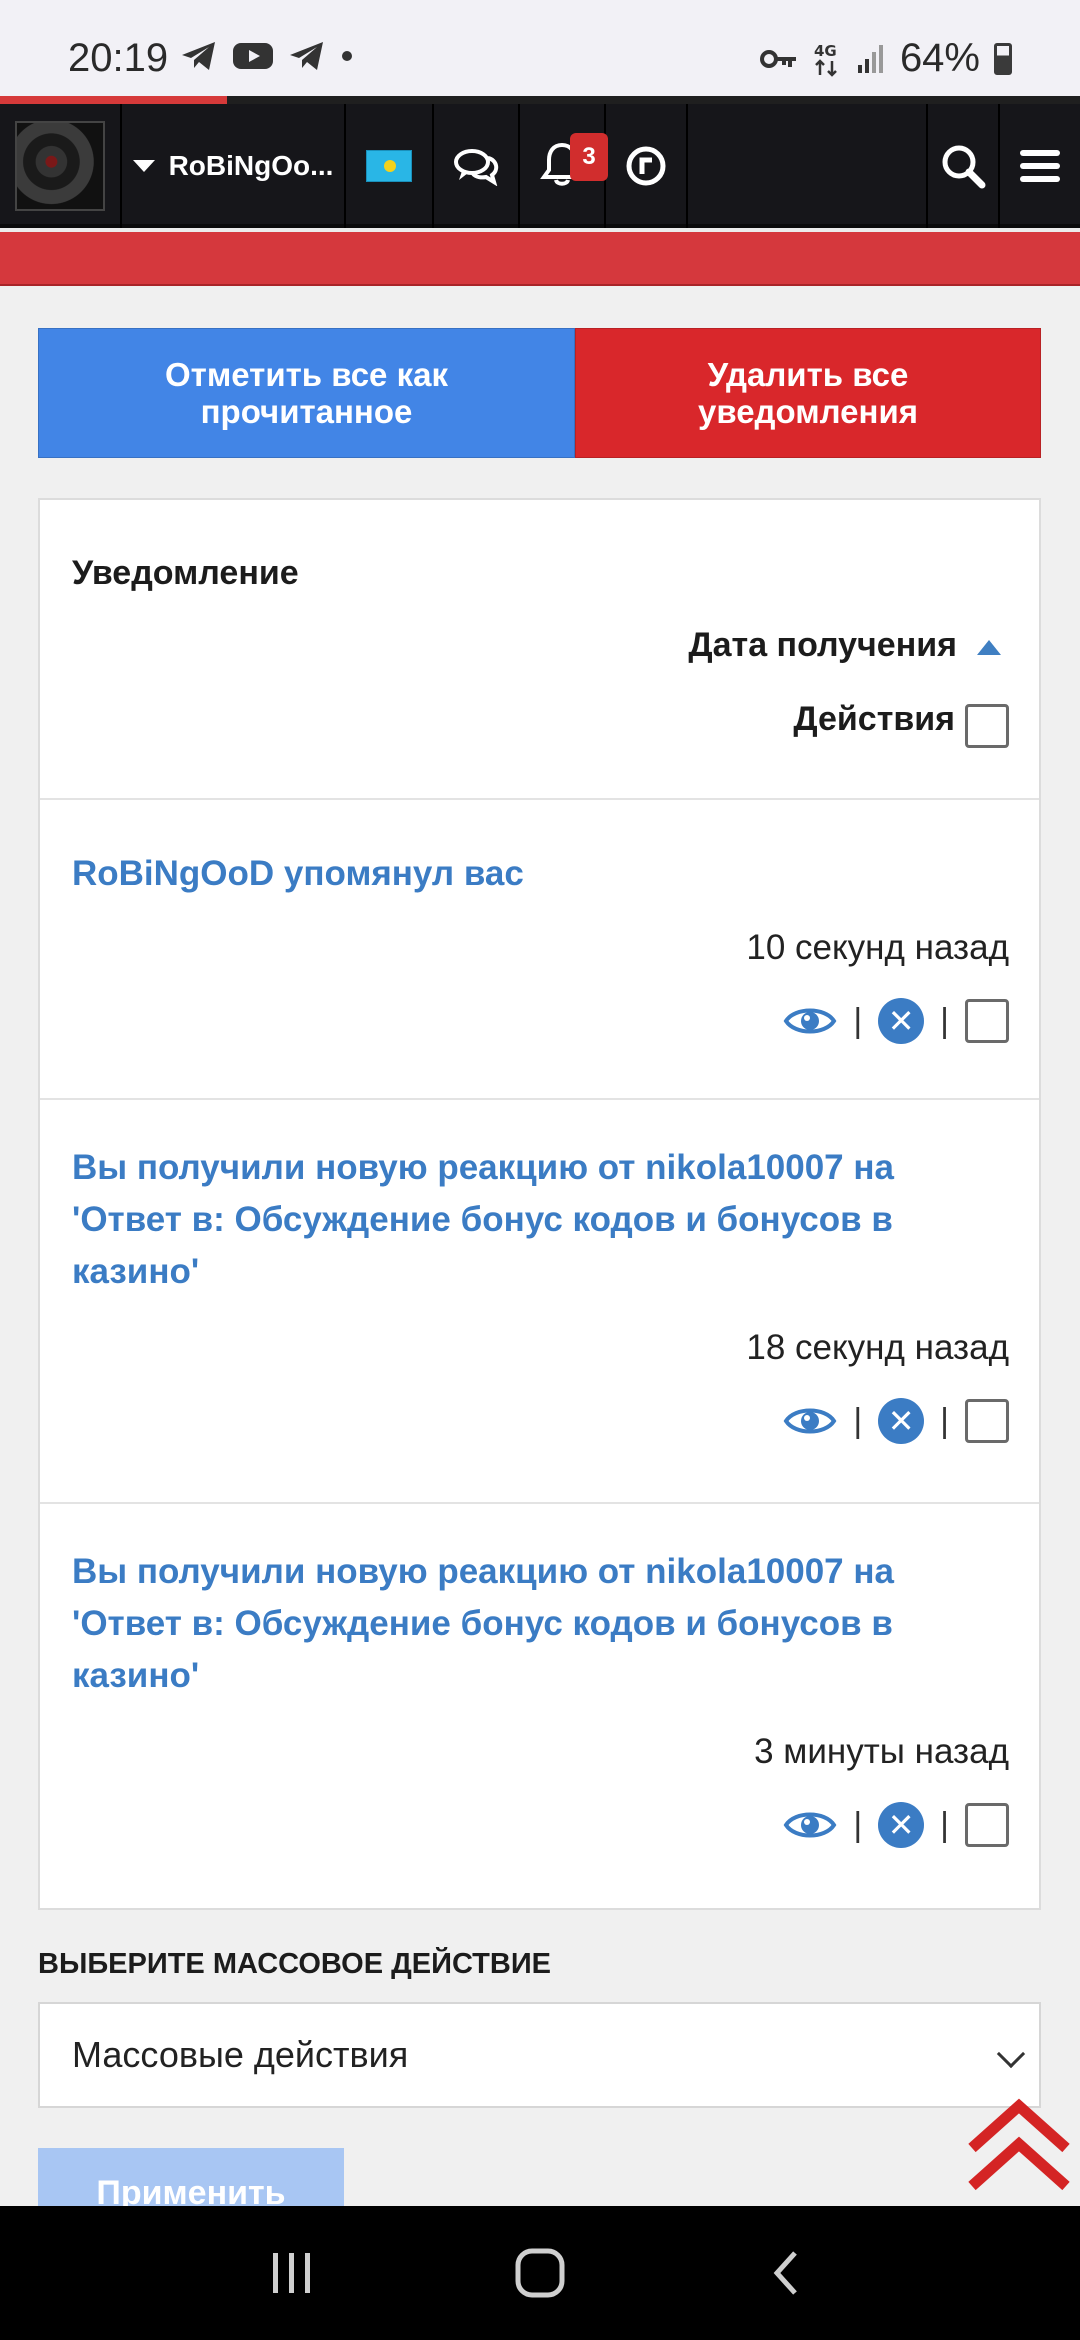  I want to click on menu-button, so click(1040, 166).